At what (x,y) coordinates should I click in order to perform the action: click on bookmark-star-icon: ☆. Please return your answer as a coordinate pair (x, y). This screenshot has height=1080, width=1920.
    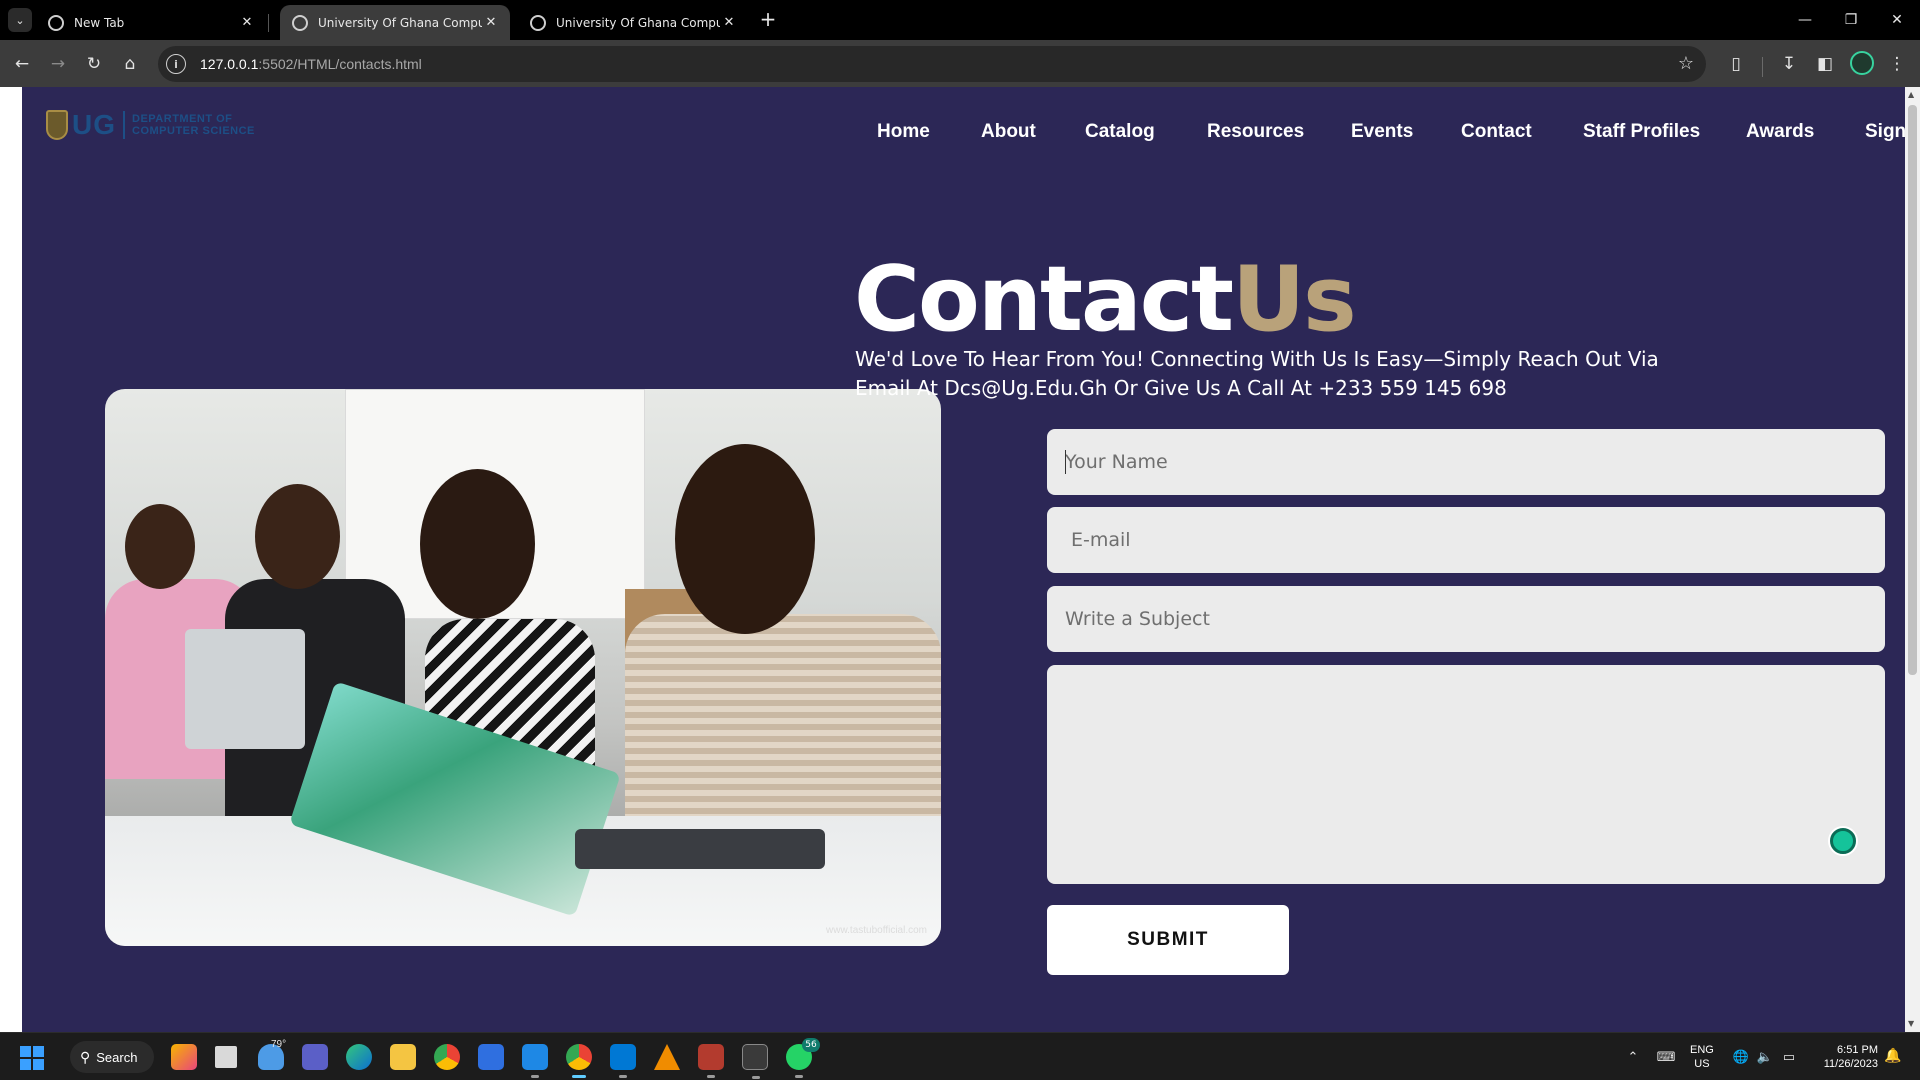
    Looking at the image, I should click on (1686, 63).